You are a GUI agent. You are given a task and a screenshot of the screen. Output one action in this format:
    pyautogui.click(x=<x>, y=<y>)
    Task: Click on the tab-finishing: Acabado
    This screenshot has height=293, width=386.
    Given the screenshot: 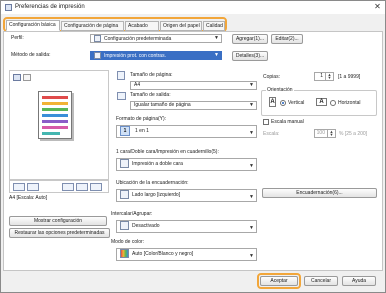 What is the action you would take?
    pyautogui.click(x=142, y=26)
    